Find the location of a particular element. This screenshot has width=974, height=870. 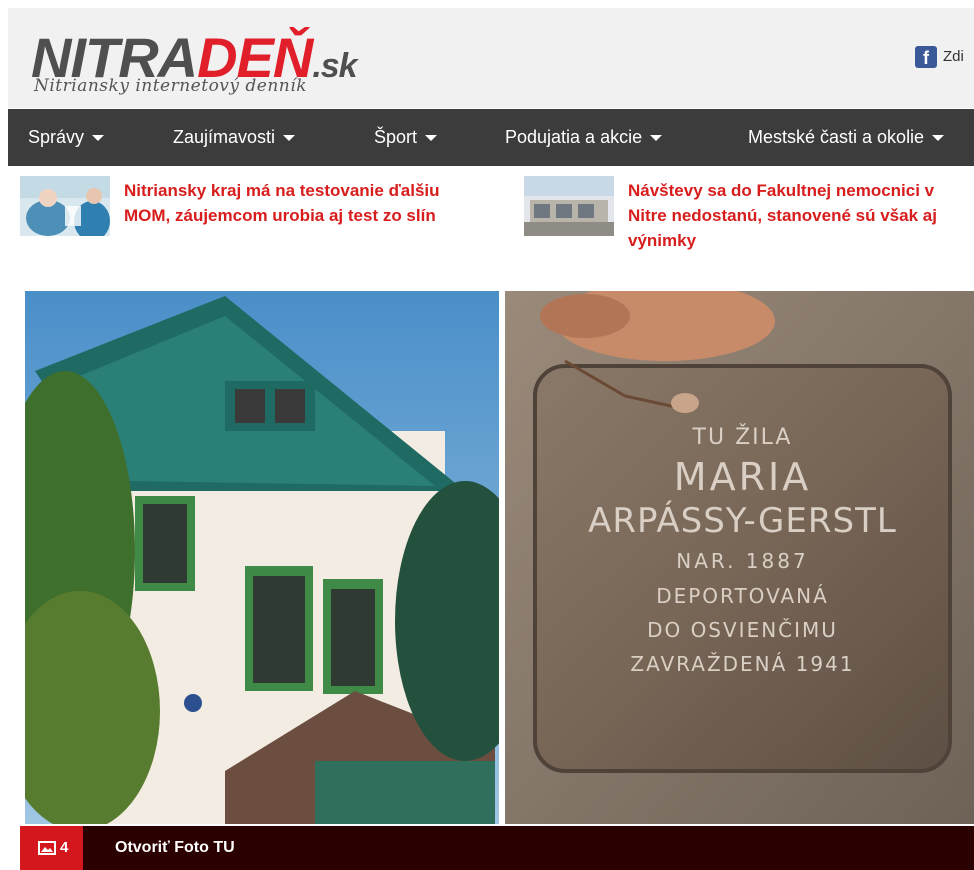

nav-item-spravy: Správy is located at coordinates (66, 137).